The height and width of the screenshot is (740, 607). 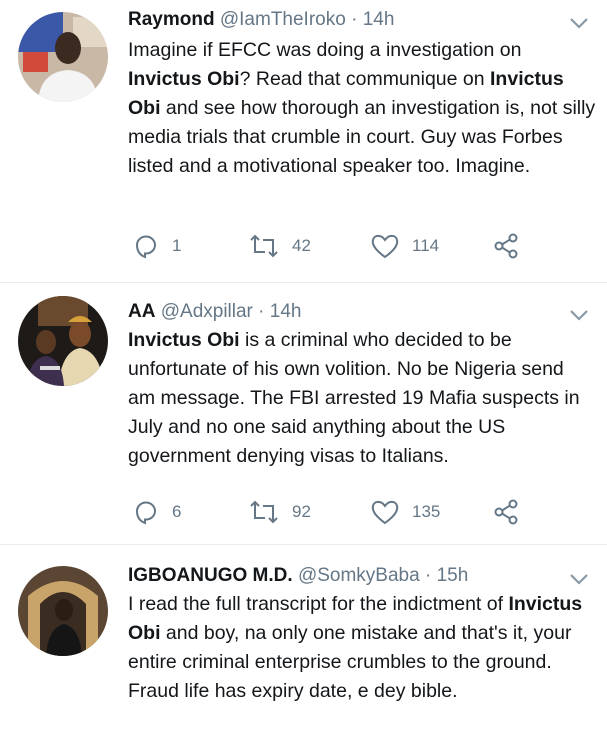 What do you see at coordinates (279, 512) in the screenshot?
I see `retweet-button: 92` at bounding box center [279, 512].